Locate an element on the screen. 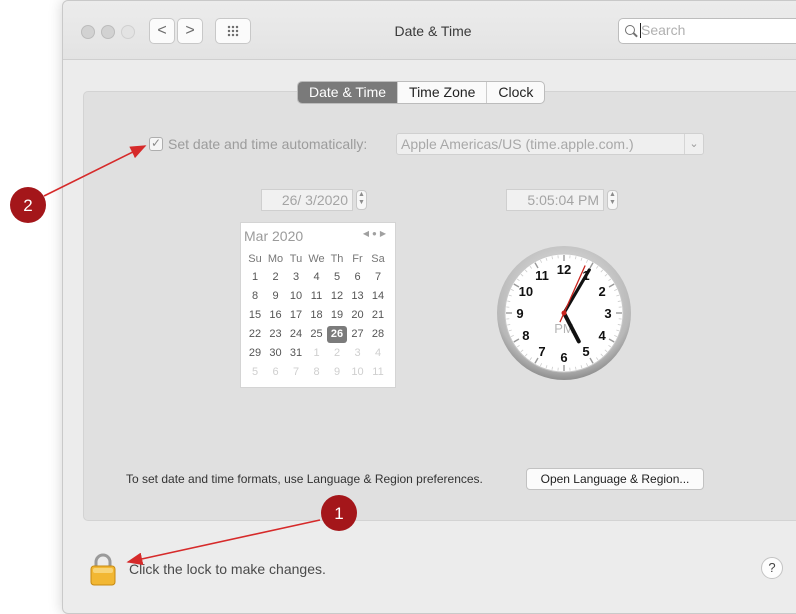  date-stepper: ▲▼ is located at coordinates (361, 200).